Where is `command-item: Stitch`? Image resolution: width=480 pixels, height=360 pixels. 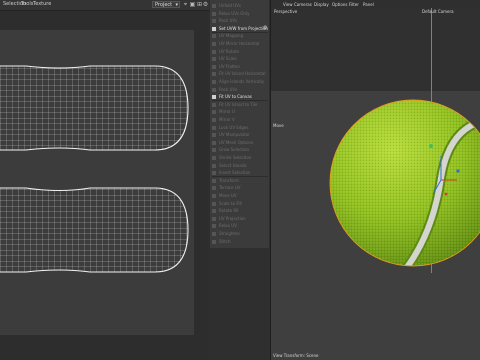
command-item: Stitch is located at coordinates (240, 241).